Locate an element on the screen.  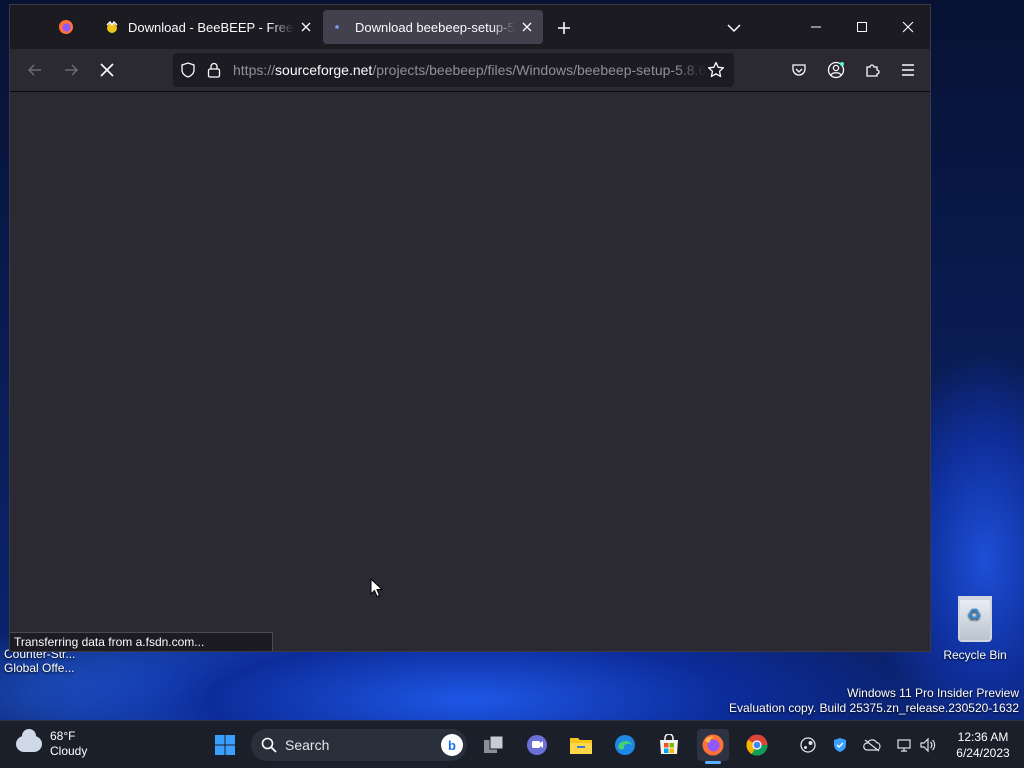
volume-tray-icon is located at coordinates (928, 745).